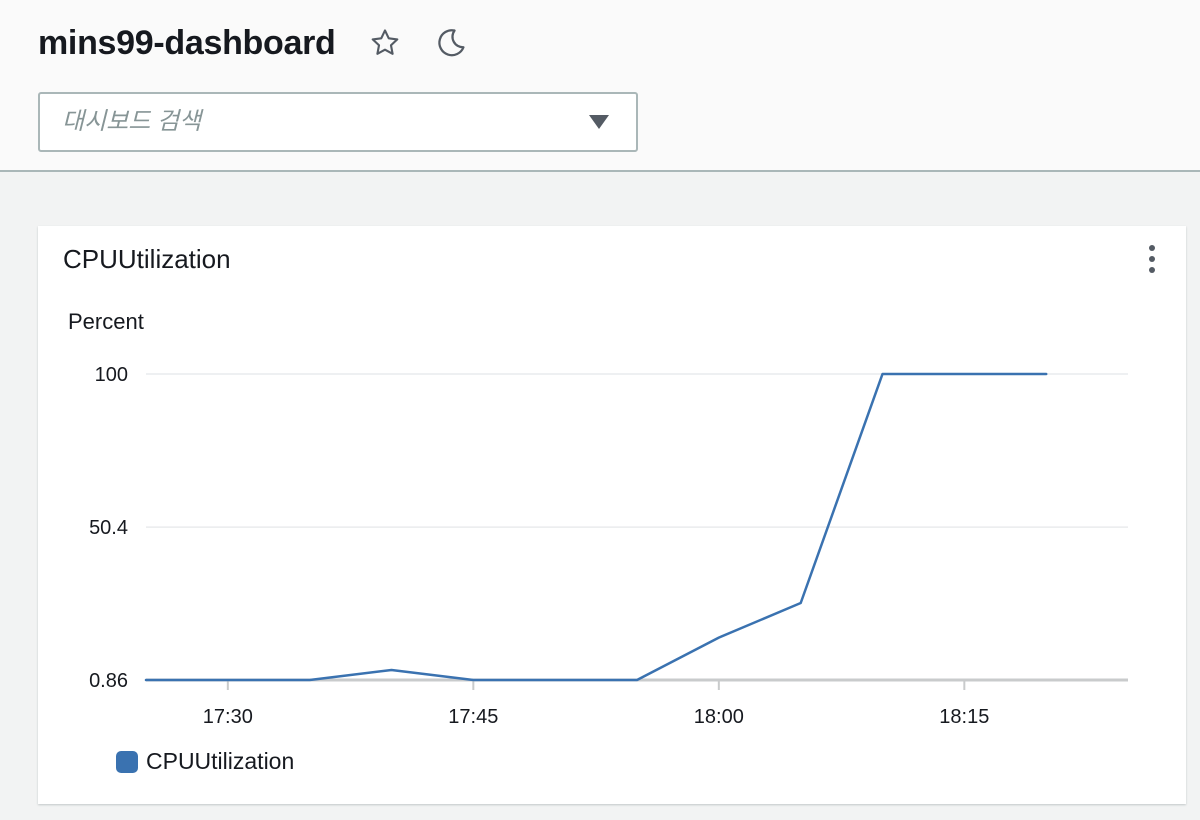  I want to click on title-row: mins99-dashboard, so click(253, 43).